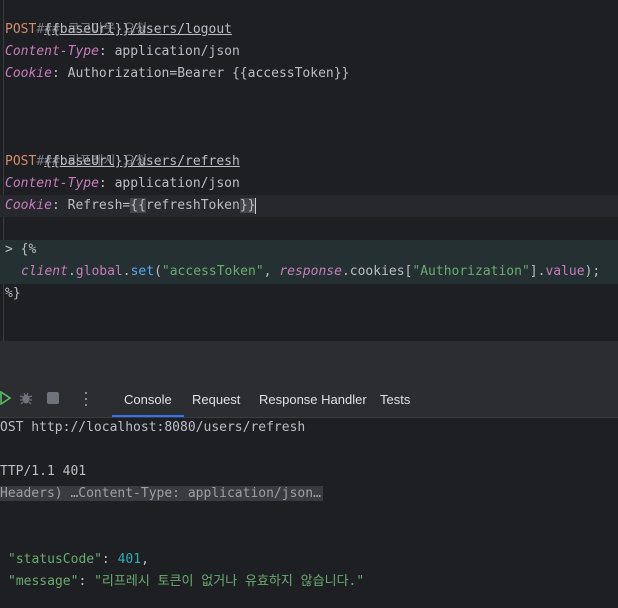 The height and width of the screenshot is (608, 618). I want to click on text-caret, so click(256, 205).